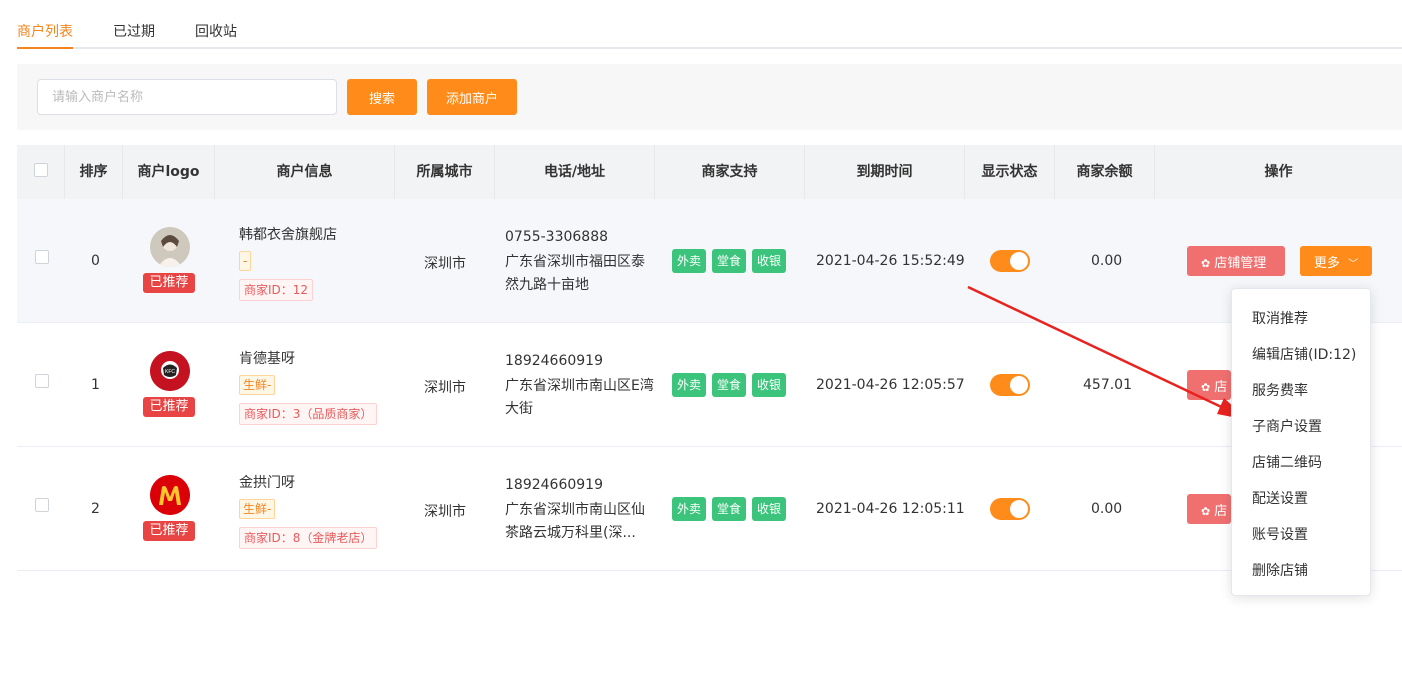 The image size is (1402, 695). What do you see at coordinates (1280, 390) in the screenshot?
I see `menu-item-service-rate: 服务费率` at bounding box center [1280, 390].